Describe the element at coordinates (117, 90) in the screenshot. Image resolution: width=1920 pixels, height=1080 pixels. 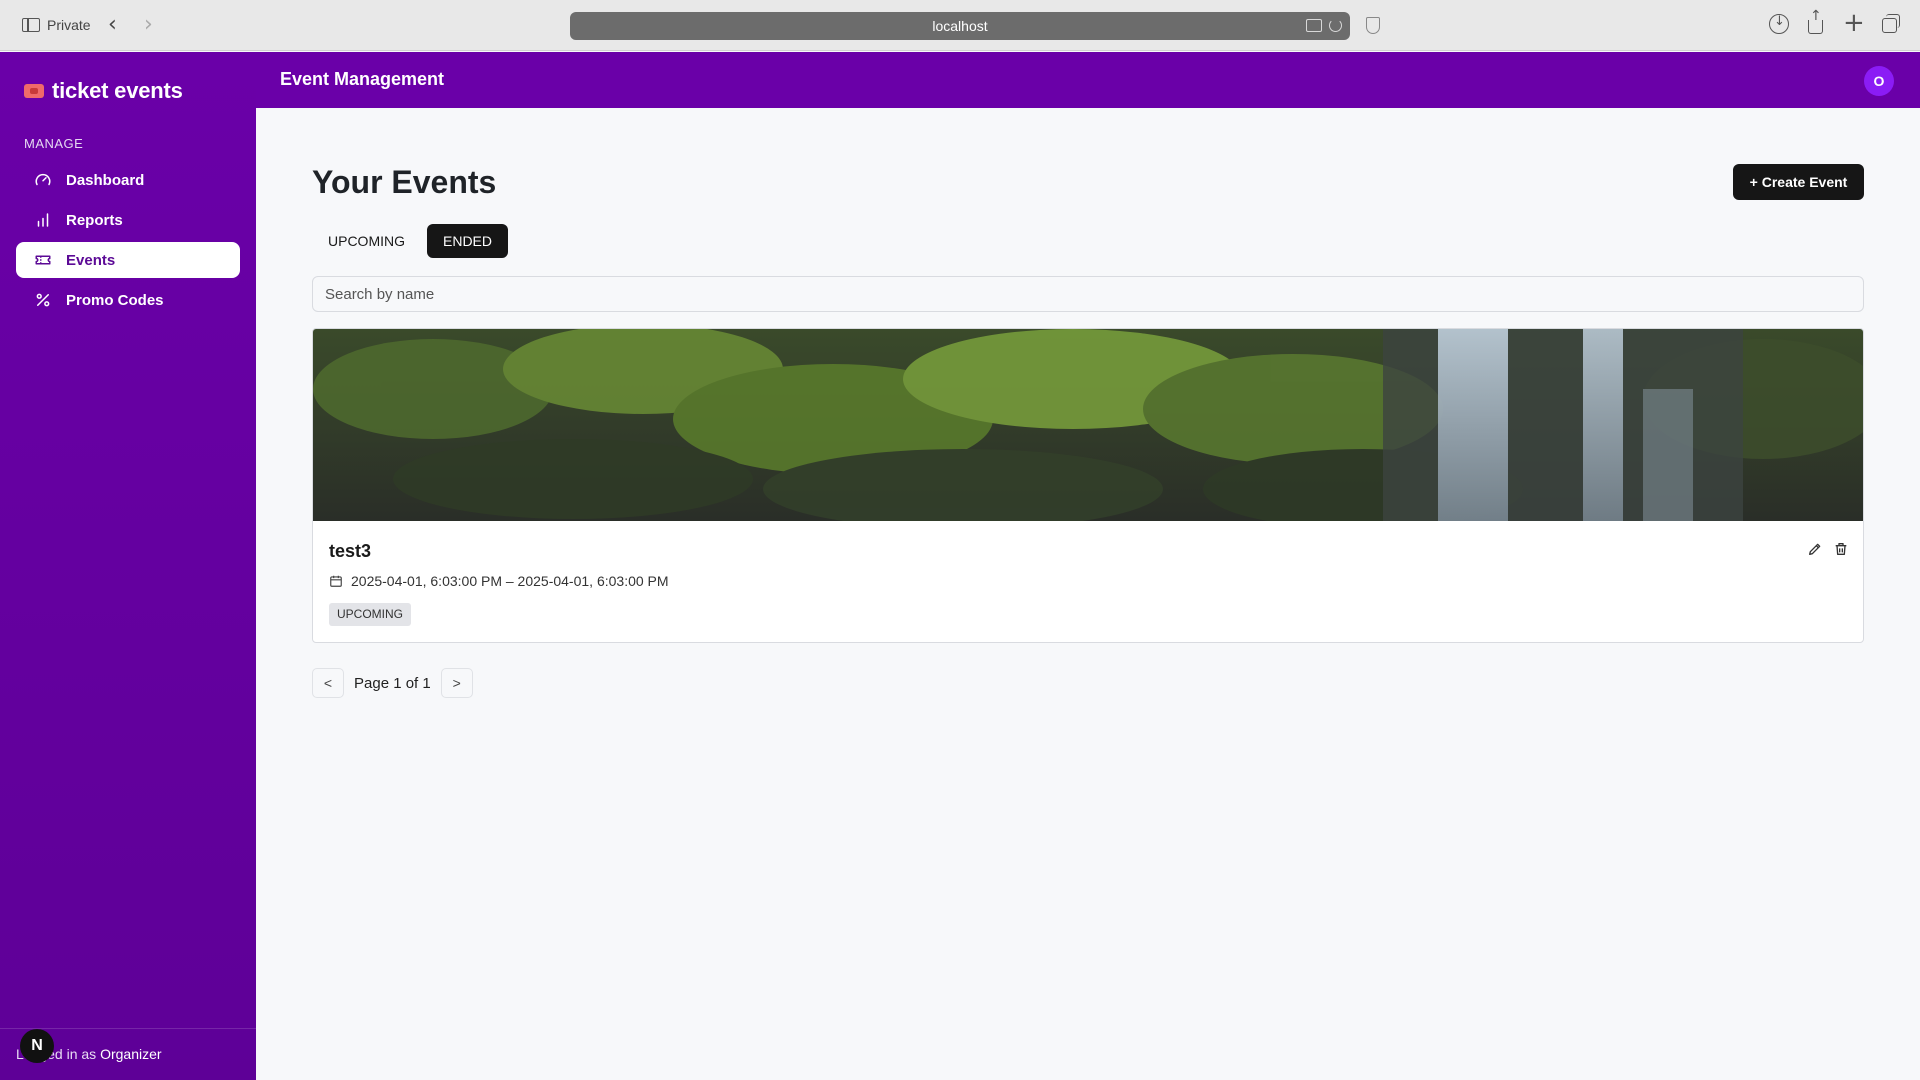
I see `logo-text: ticket events` at that location.